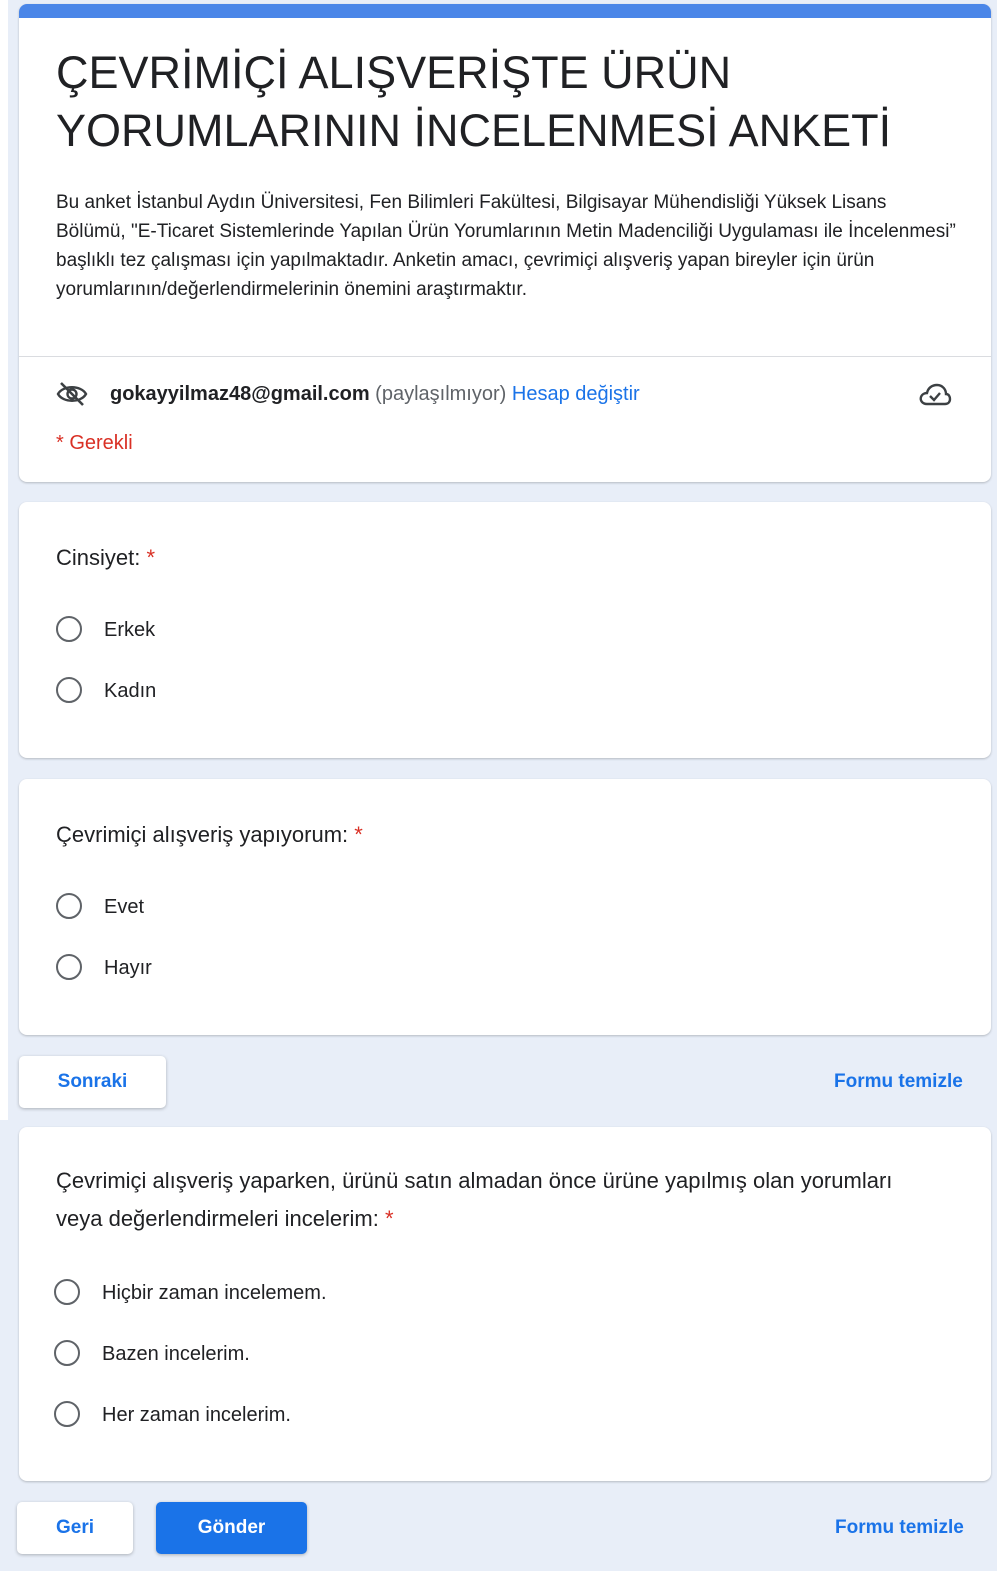 This screenshot has width=997, height=1571. What do you see at coordinates (72, 394) in the screenshot?
I see `eye-off-icon` at bounding box center [72, 394].